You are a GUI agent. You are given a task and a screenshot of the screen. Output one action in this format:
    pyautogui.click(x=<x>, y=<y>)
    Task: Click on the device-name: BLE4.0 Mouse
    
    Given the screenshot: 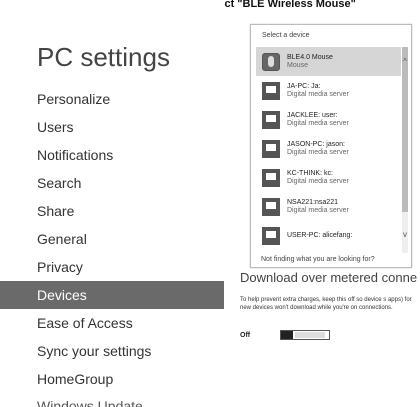 What is the action you would take?
    pyautogui.click(x=310, y=57)
    